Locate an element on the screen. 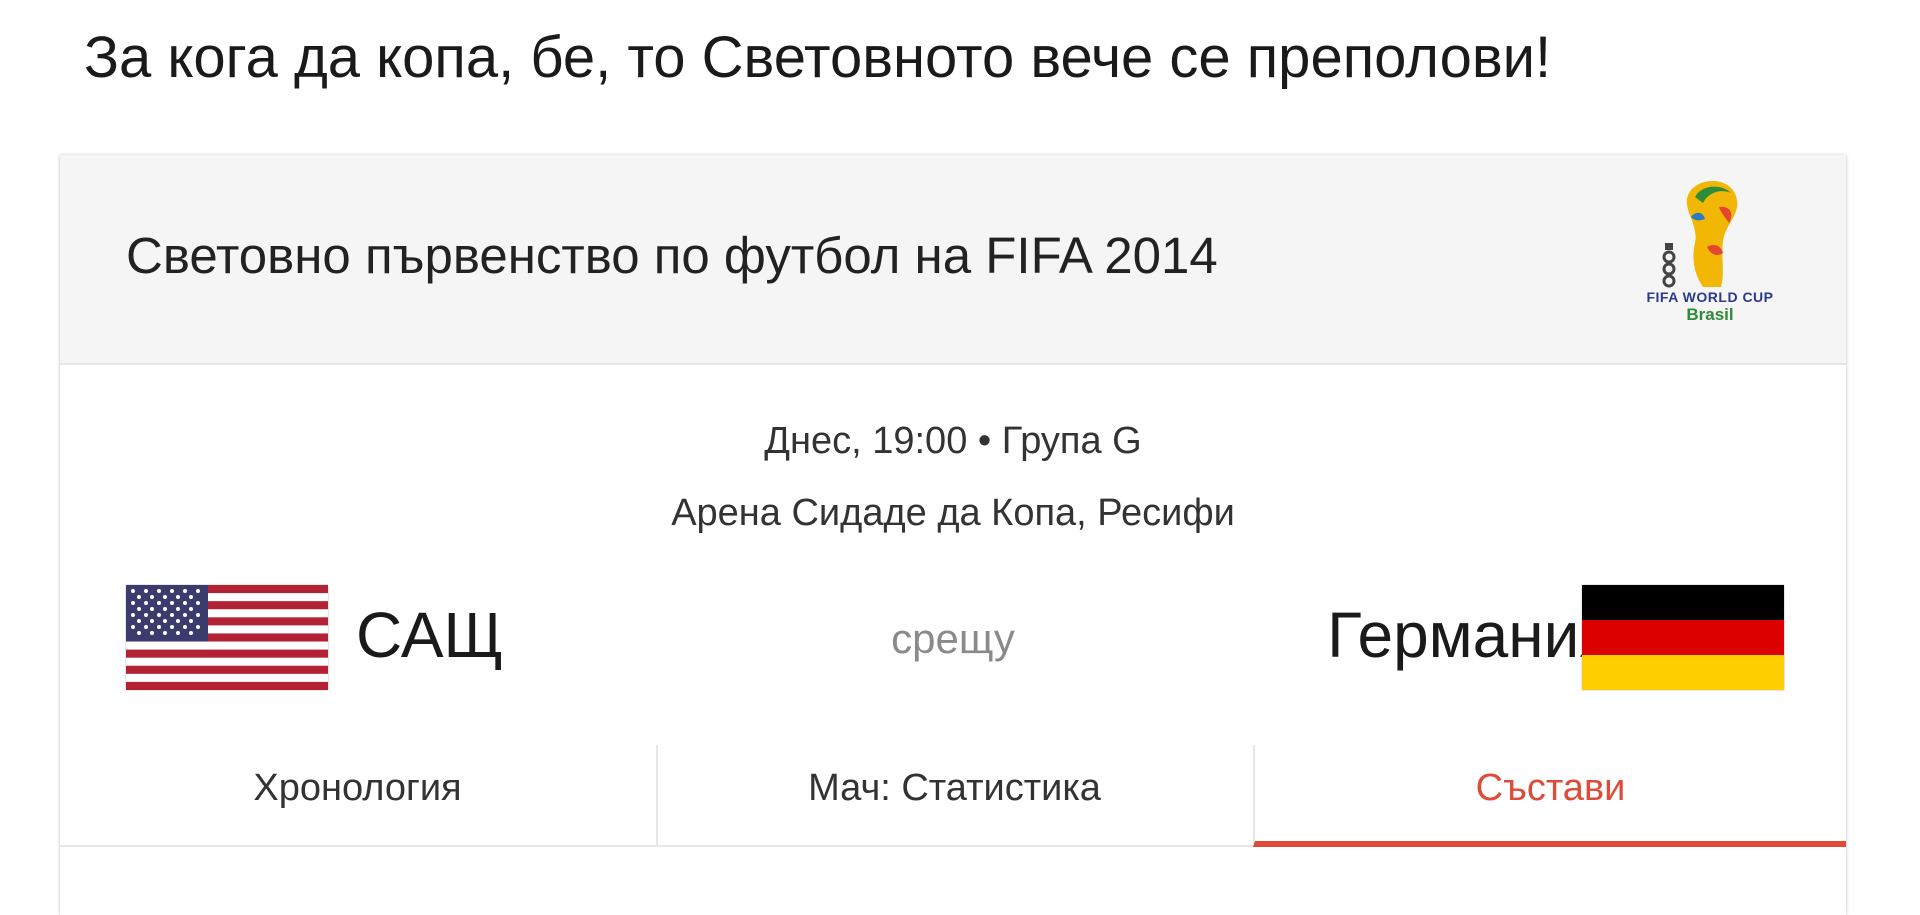 The height and width of the screenshot is (915, 1920). fifa-world-cup-logo-icon: FIFA WORLD CUP Brasil is located at coordinates (1710, 259).